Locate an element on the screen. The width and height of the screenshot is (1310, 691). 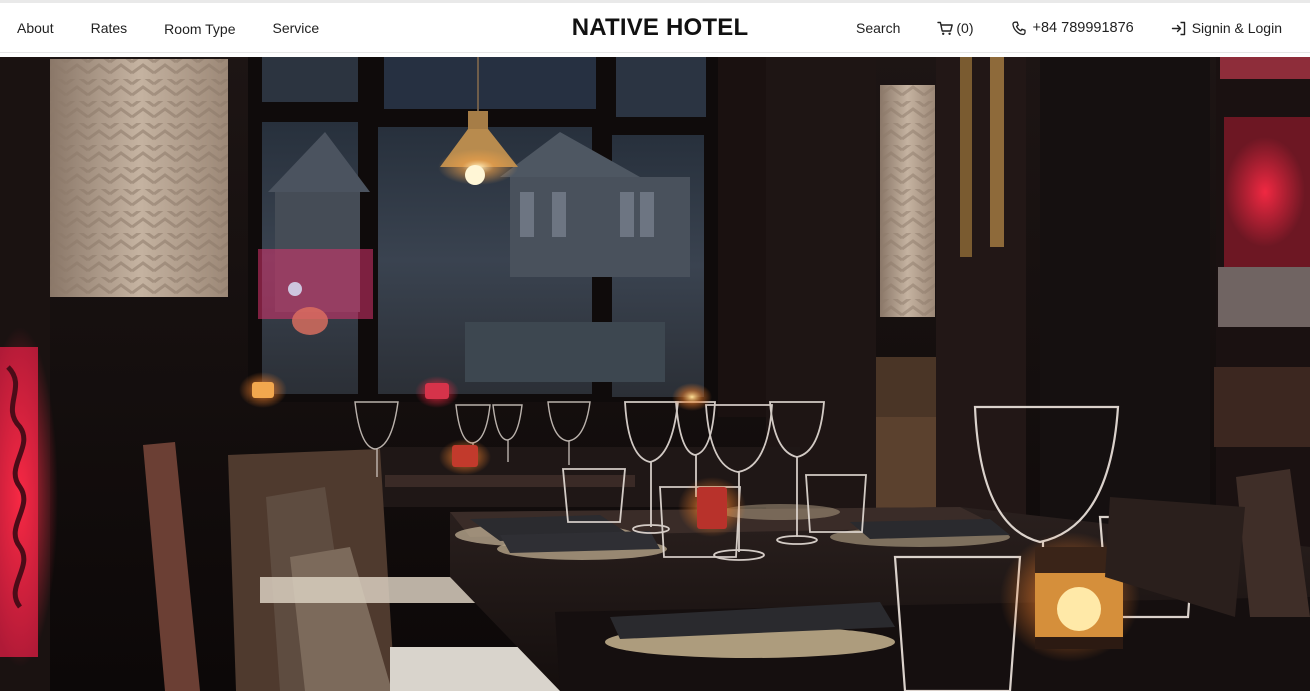
utility-nav: Search (0) +84 789991876 Signin & Login is located at coordinates (1069, 28).